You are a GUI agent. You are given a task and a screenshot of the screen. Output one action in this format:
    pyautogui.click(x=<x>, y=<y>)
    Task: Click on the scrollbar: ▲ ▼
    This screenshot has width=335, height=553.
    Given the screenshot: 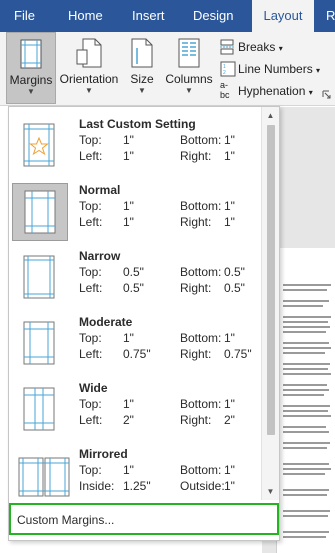 What is the action you would take?
    pyautogui.click(x=270, y=303)
    